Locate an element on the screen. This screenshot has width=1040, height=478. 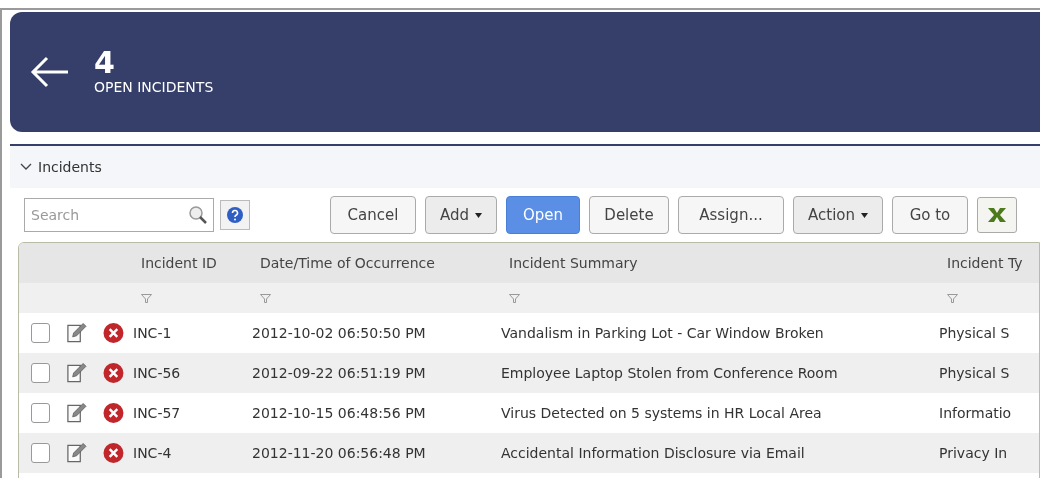
table-cell: Employee Laptop Stolen from Conference Room is located at coordinates (669, 372).